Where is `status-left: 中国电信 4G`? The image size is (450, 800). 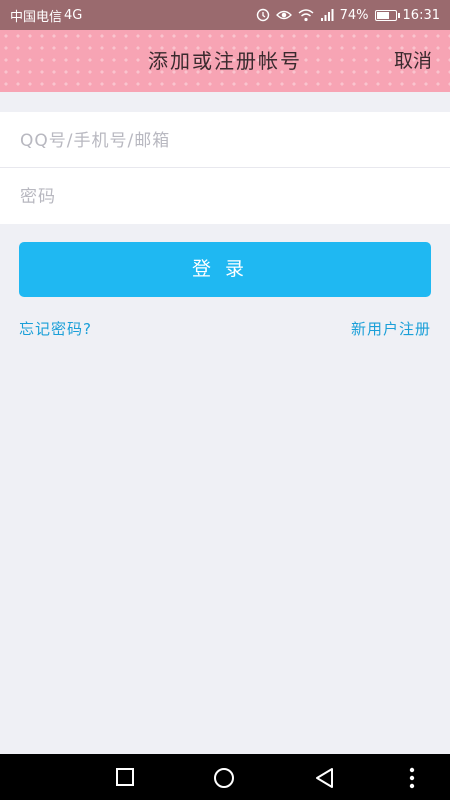
status-left: 中国电信 4G is located at coordinates (46, 15).